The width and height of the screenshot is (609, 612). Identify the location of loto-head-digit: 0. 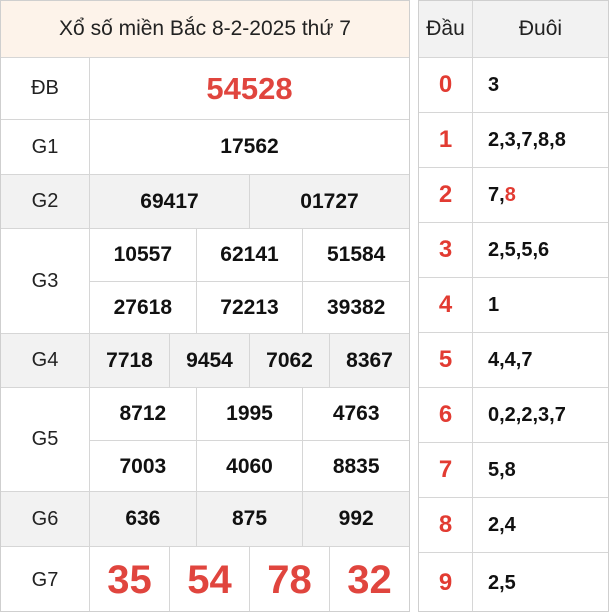
(446, 85).